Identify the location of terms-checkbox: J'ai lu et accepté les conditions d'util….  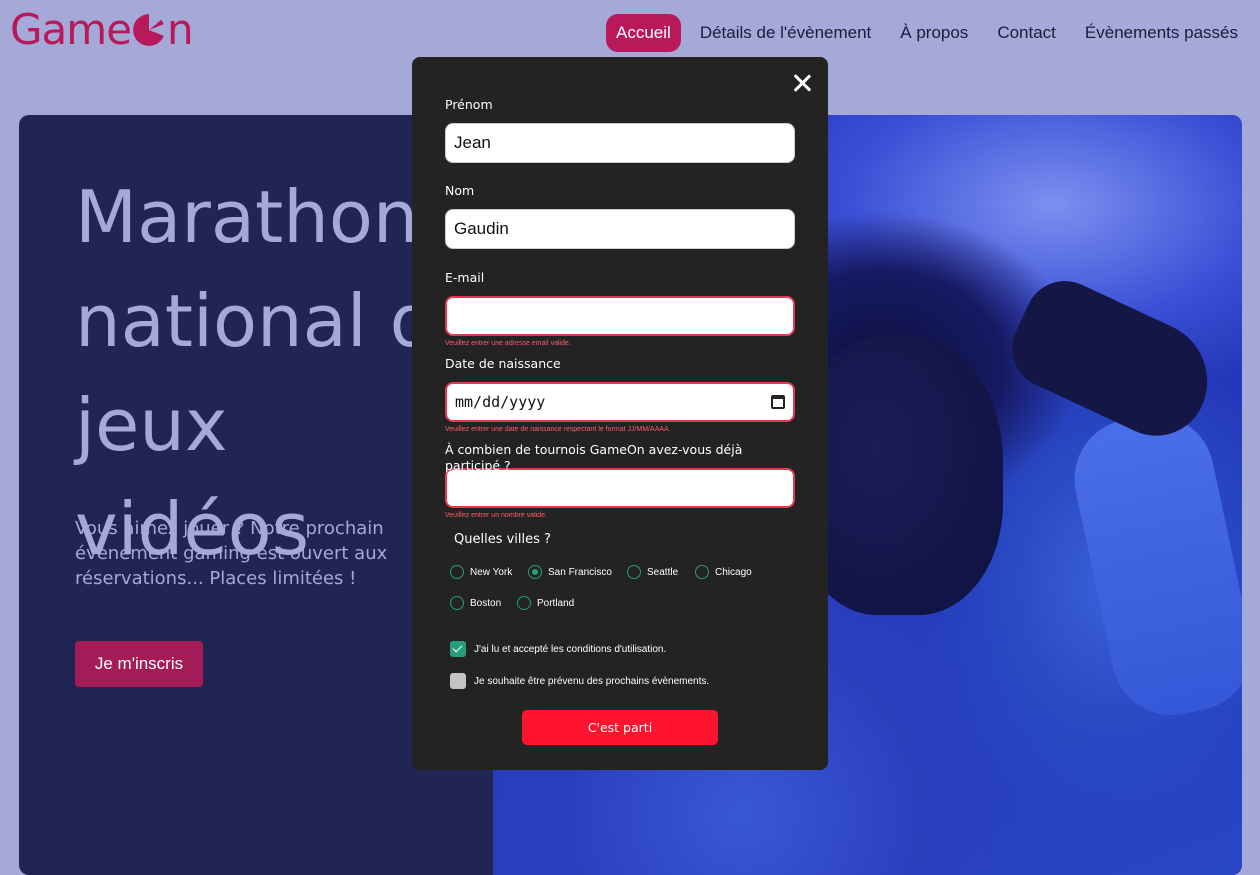
(558, 649).